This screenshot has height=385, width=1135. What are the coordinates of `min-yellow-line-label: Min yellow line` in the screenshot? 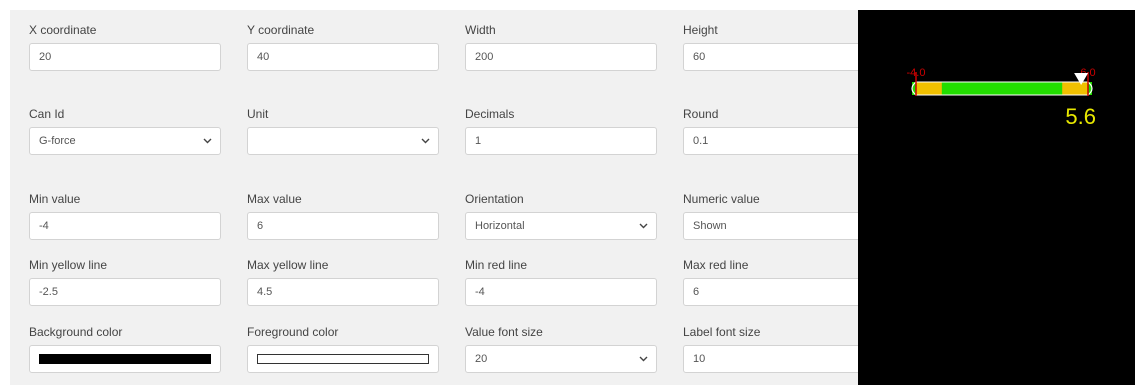 It's located at (68, 265).